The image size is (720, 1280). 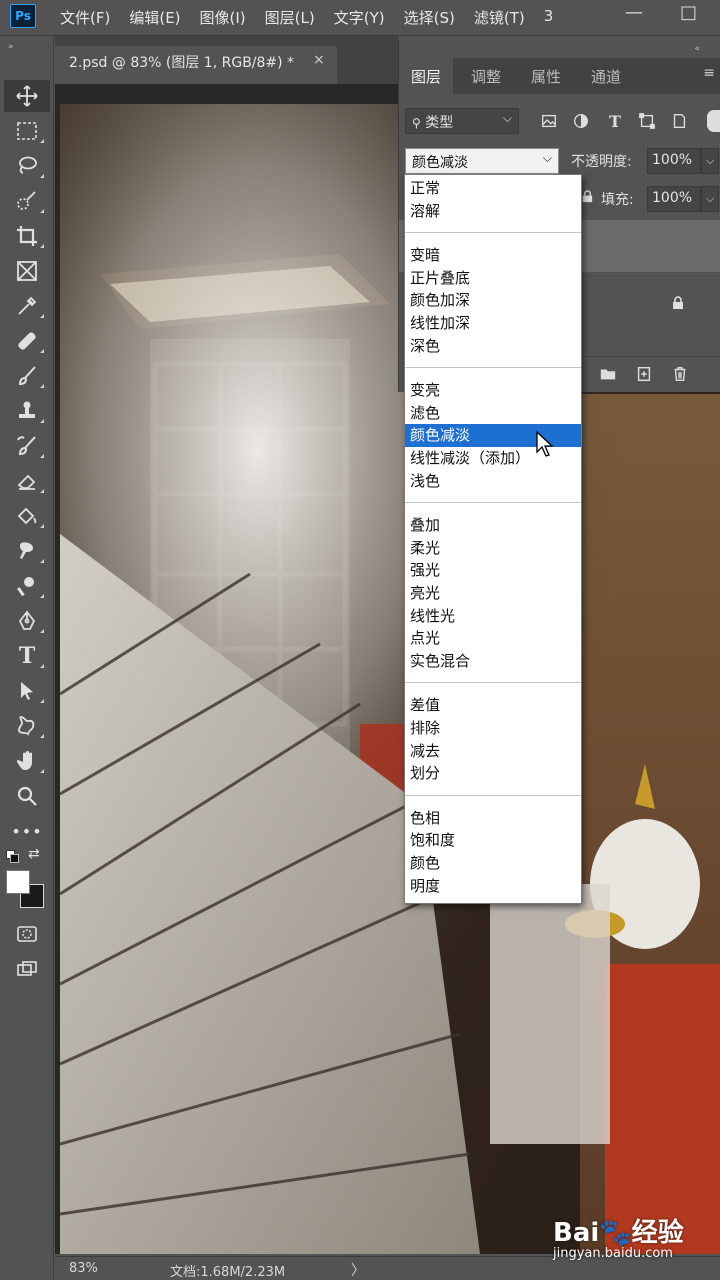 I want to click on layer-filter-value: 类型, so click(x=439, y=123).